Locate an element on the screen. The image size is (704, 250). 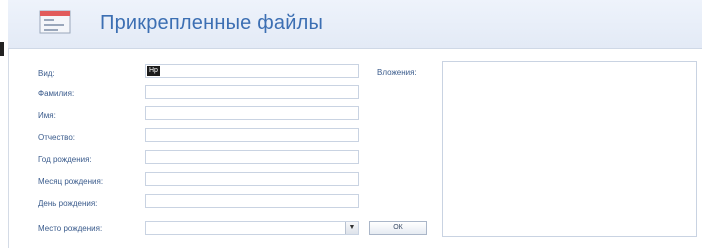
record-selector is located at coordinates (2, 49).